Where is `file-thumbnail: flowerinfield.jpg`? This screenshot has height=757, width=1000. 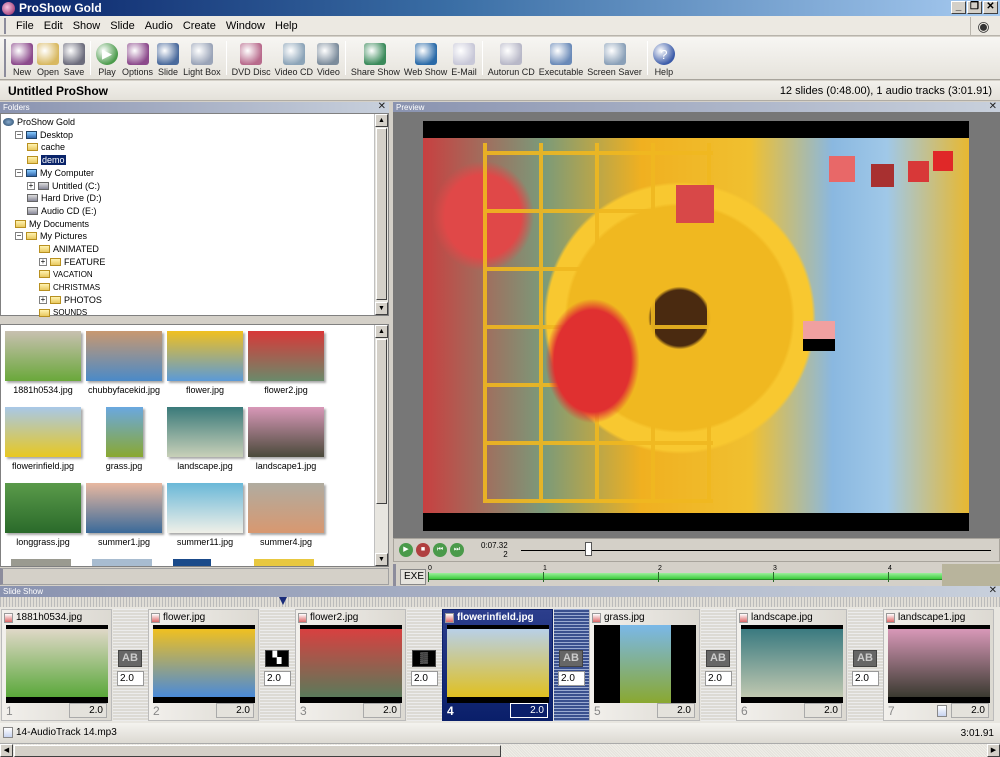
file-thumbnail: flowerinfield.jpg is located at coordinates (43, 439).